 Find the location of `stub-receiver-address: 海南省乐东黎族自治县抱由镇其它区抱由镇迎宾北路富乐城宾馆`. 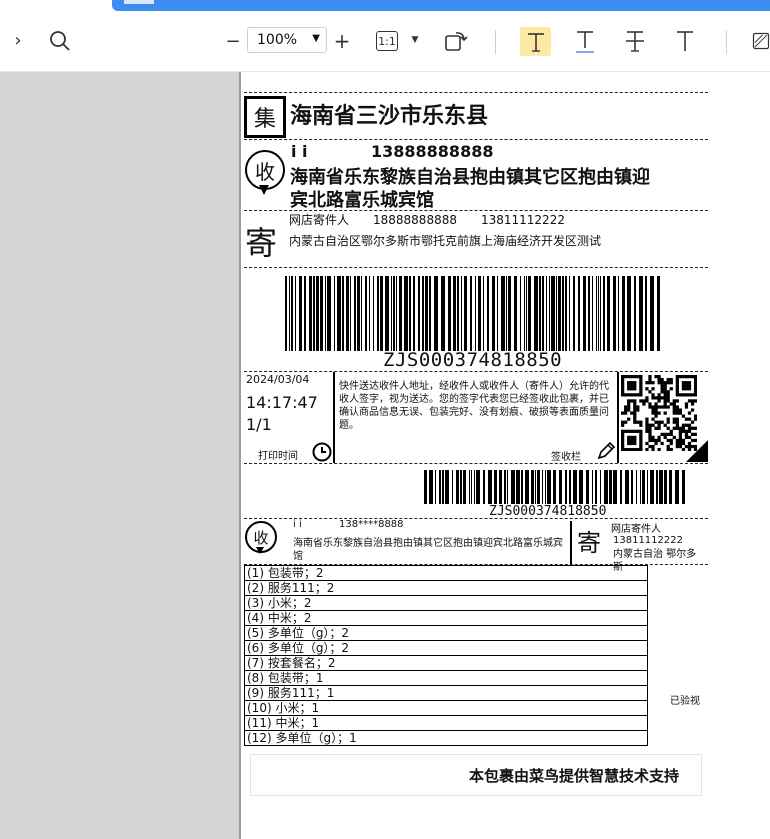

stub-receiver-address: 海南省乐东黎族自治县抱由镇其它区抱由镇迎宾北路富乐城宾馆 is located at coordinates (428, 550).